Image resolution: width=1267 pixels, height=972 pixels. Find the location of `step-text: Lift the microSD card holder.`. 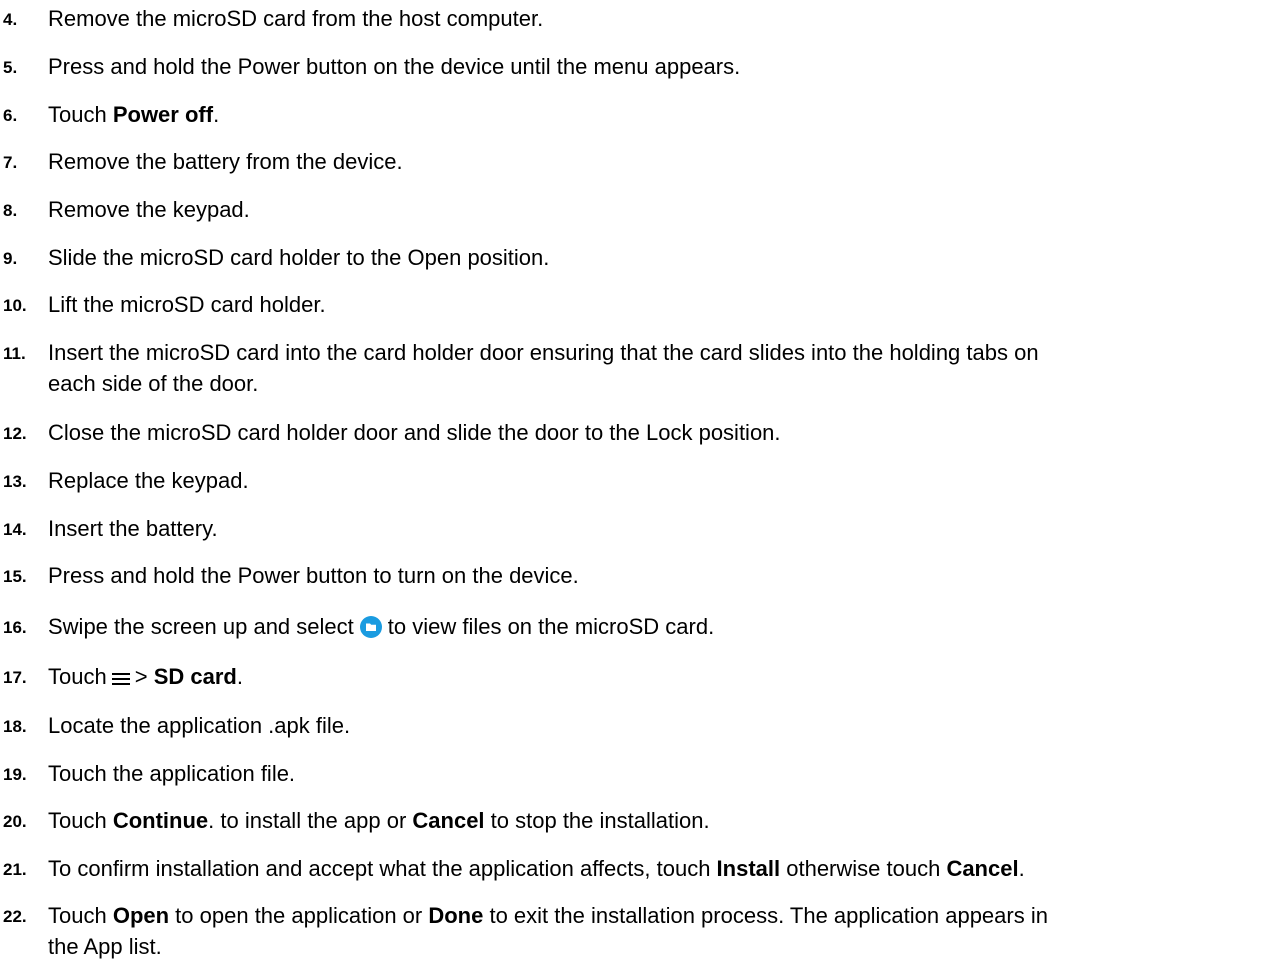

step-text: Lift the microSD card holder. is located at coordinates (187, 304).